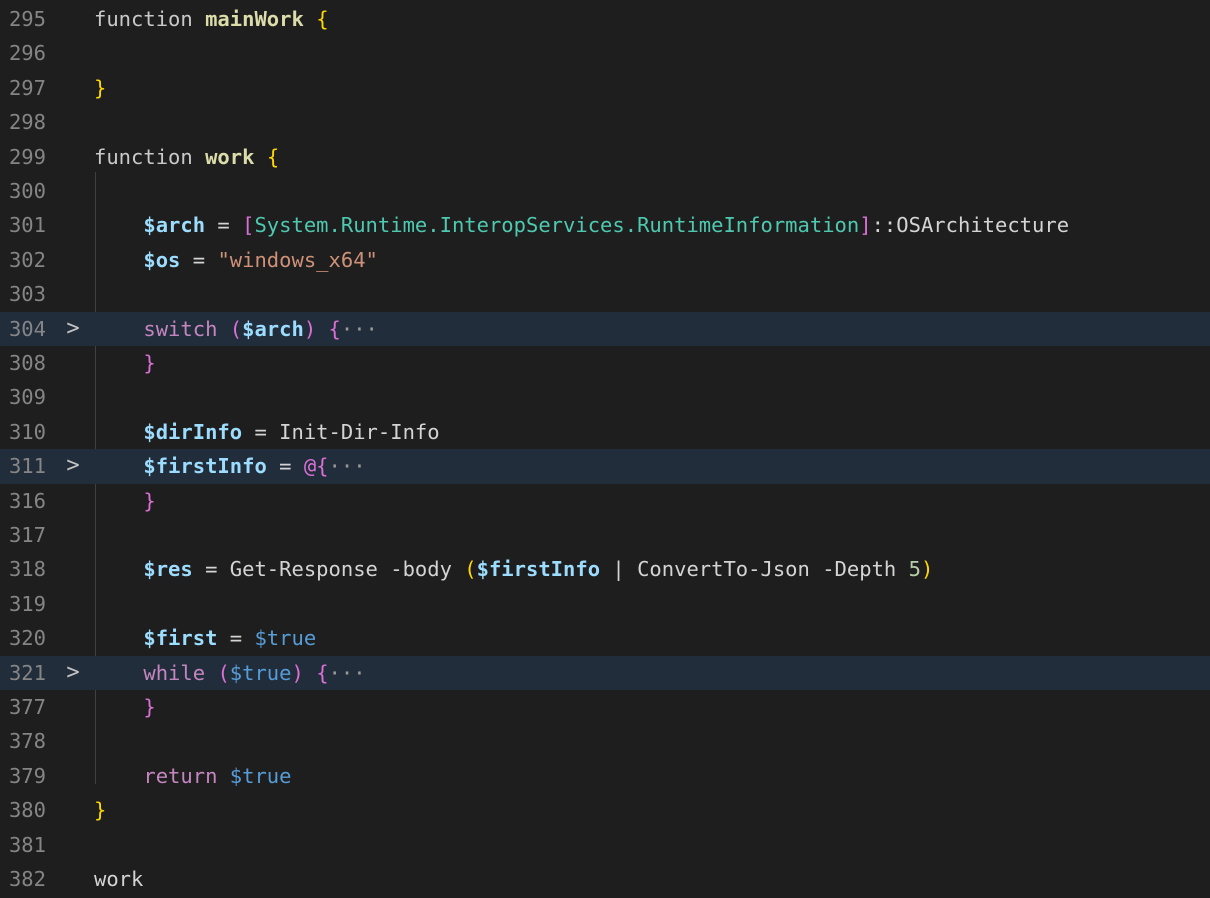 This screenshot has height=898, width=1210. Describe the element at coordinates (754, 569) in the screenshot. I see `code-token: | ConvertTo-Json -Depth` at that location.